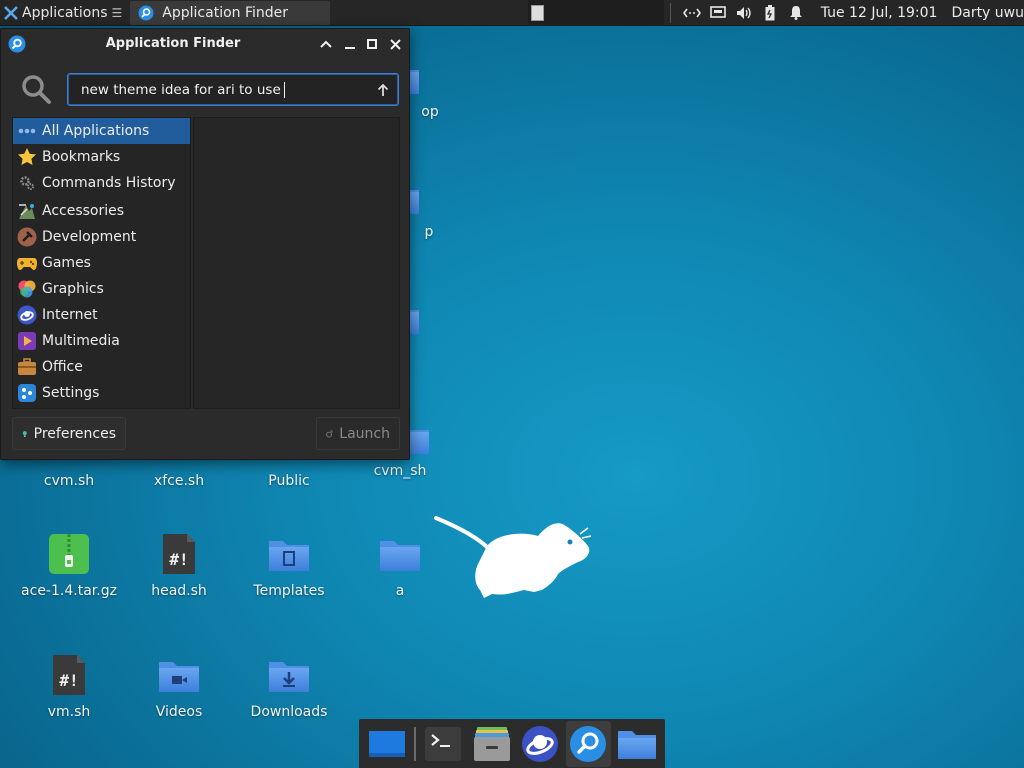 Image resolution: width=1024 pixels, height=768 pixels. I want to click on category-label: All Applications, so click(96, 131).